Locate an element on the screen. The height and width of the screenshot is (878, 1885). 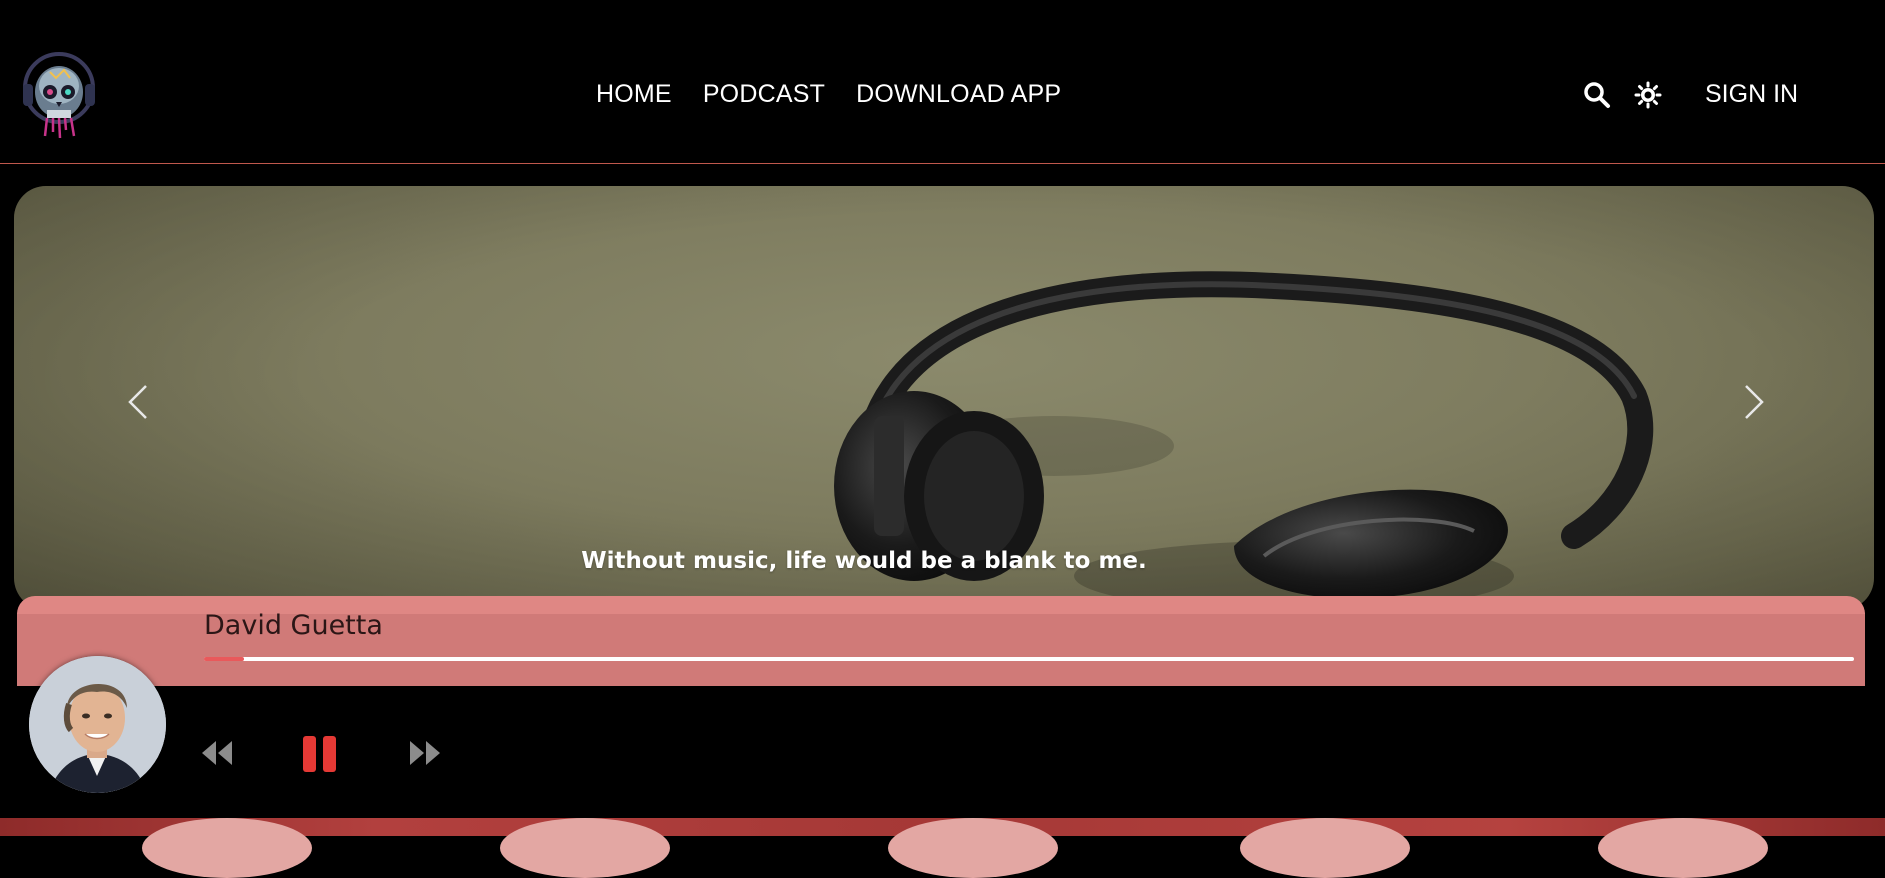
progress-fill is located at coordinates (224, 659).